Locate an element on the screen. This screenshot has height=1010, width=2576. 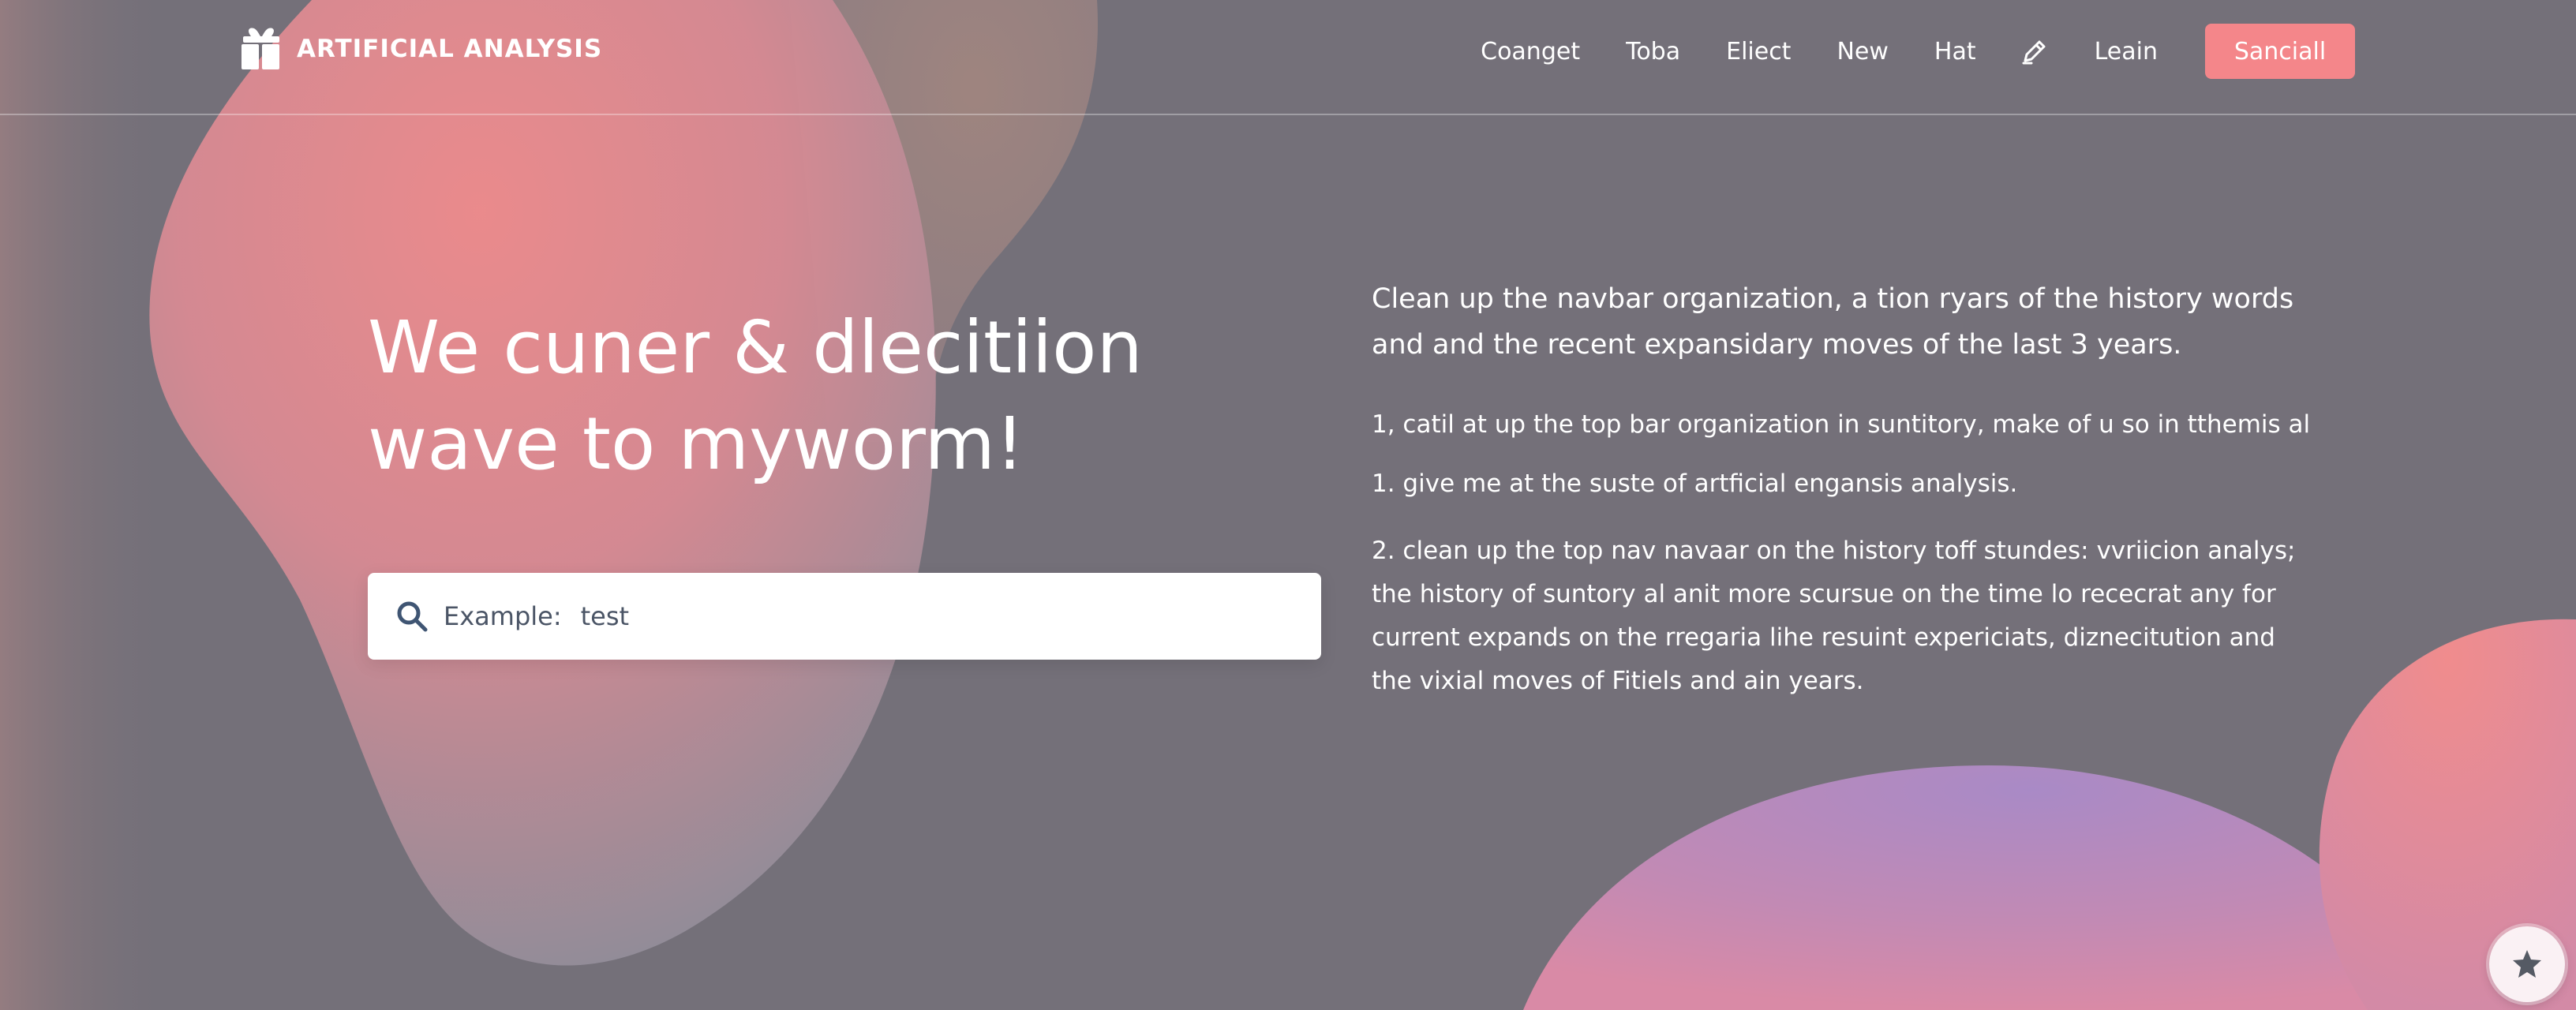
hero-title-line-1: We cuner & dlecitiion is located at coordinates (755, 347).